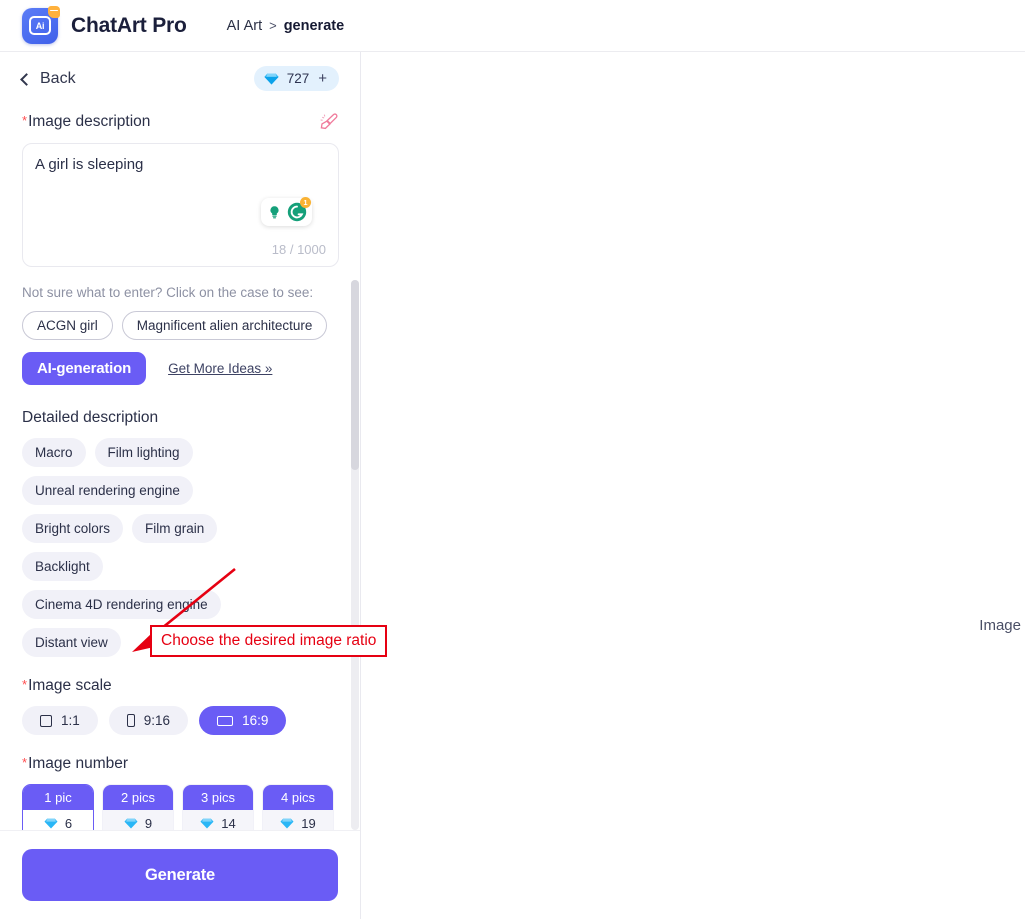 This screenshot has width=1025, height=919. What do you see at coordinates (58, 78) in the screenshot?
I see `back-label: Back` at bounding box center [58, 78].